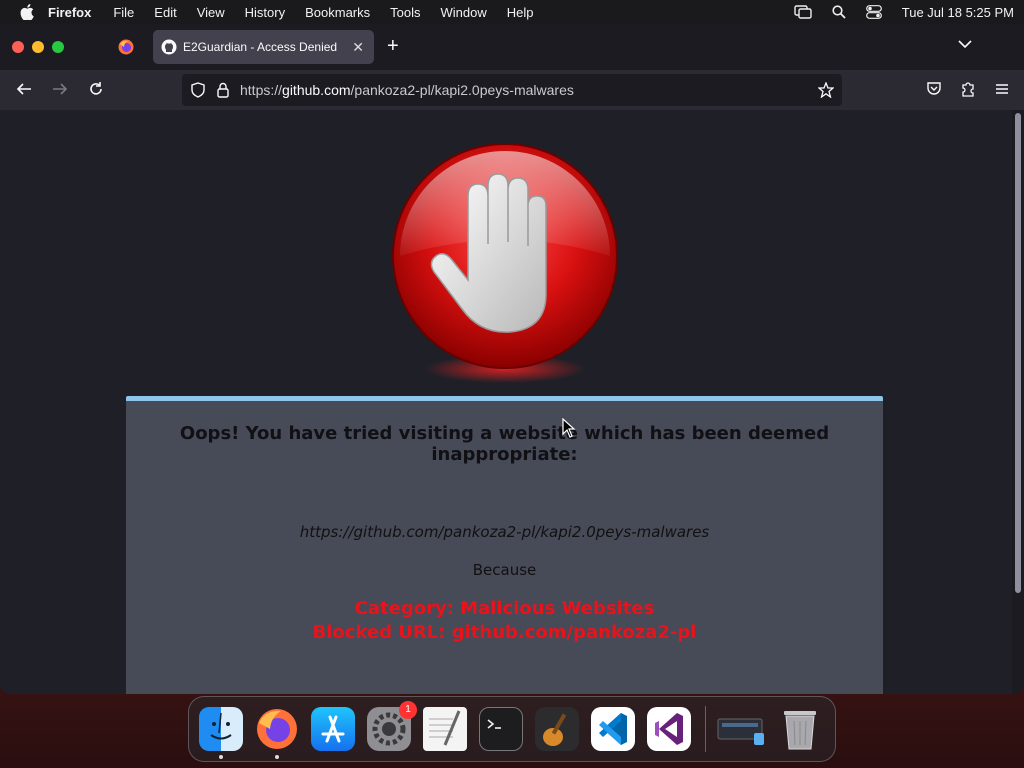 The image size is (1024, 768). I want to click on dock-separator, so click(705, 729).